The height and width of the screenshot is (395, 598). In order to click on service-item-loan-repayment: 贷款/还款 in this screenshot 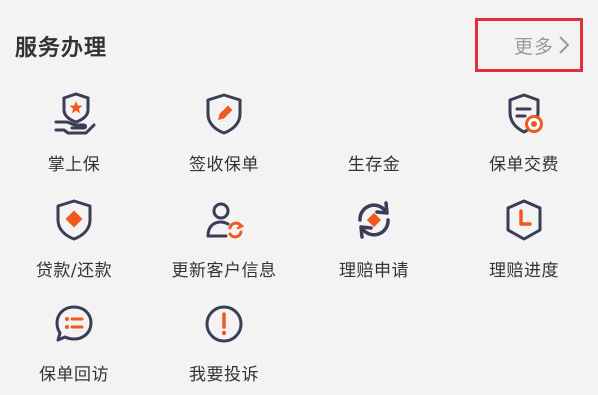, I will do `click(74, 243)`.